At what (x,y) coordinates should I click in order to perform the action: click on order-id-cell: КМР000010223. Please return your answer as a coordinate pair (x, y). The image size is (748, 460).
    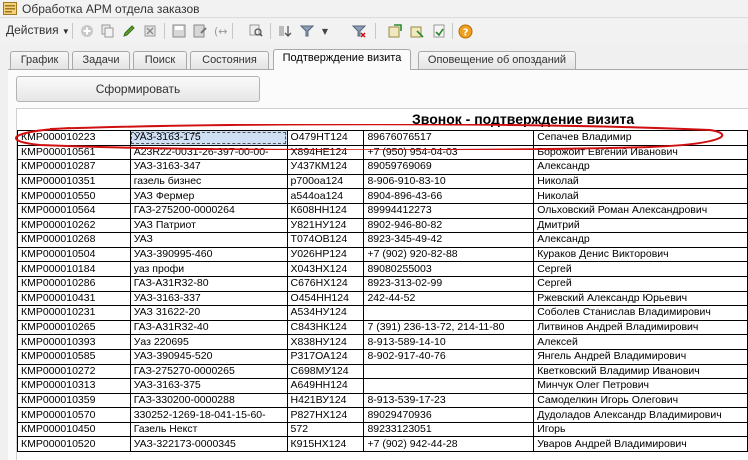
    Looking at the image, I should click on (74, 138).